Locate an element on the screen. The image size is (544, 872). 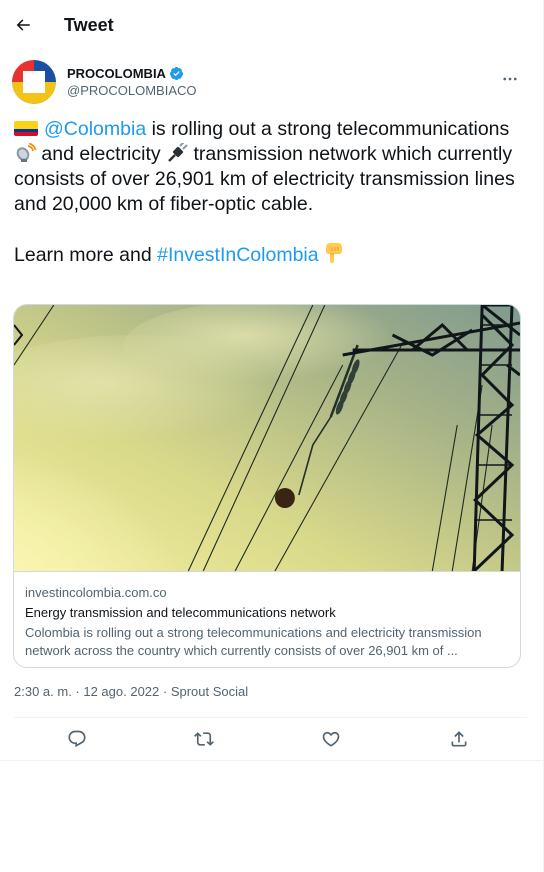
arrow-left-icon is located at coordinates (23, 25).